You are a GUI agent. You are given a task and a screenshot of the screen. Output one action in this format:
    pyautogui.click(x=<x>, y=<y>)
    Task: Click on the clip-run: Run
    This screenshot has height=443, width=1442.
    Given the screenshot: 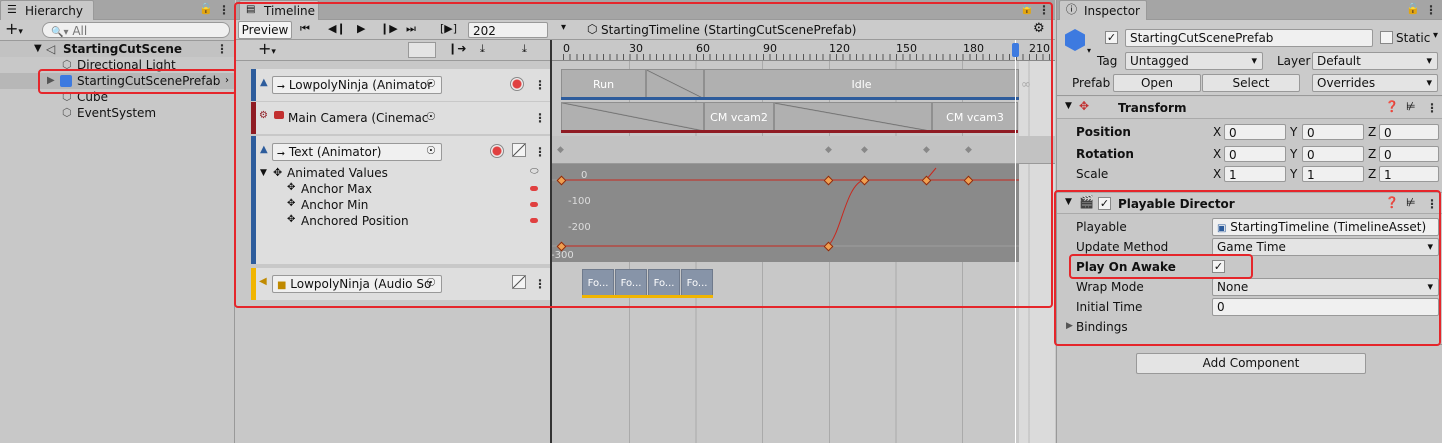 What is the action you would take?
    pyautogui.click(x=603, y=84)
    